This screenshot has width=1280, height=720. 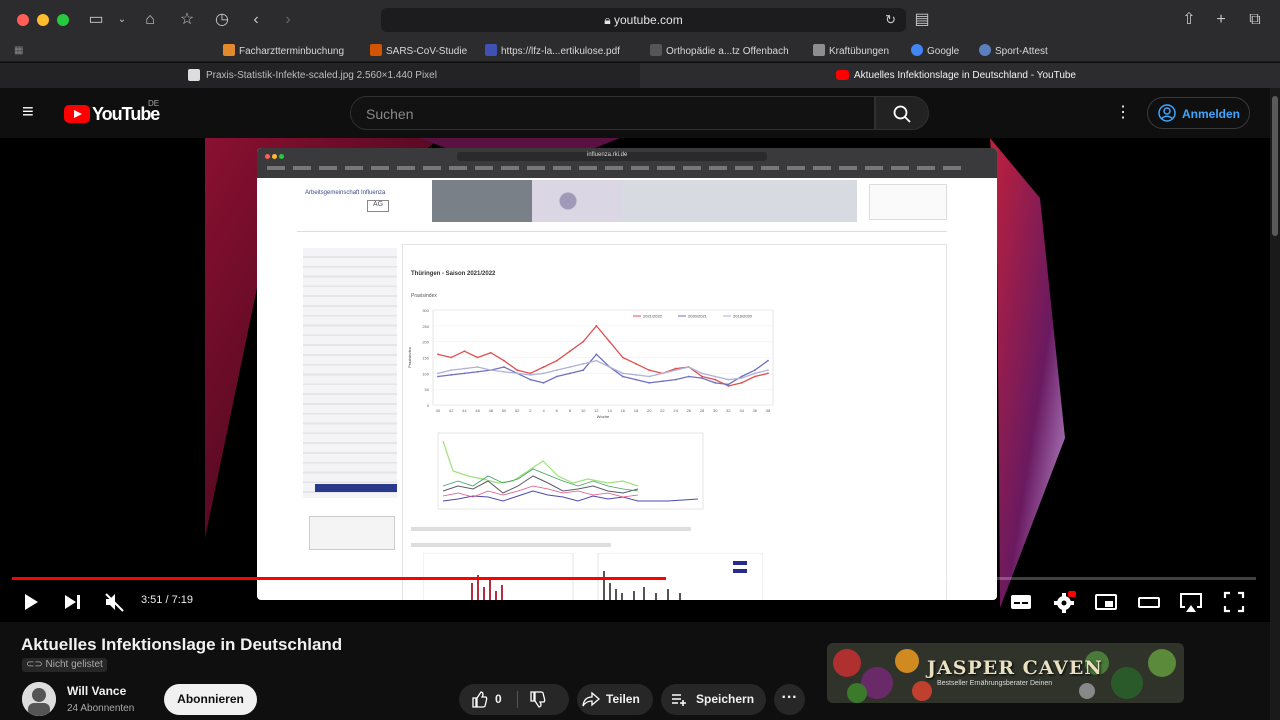 I want to click on theater-mode-button, so click(x=1149, y=602).